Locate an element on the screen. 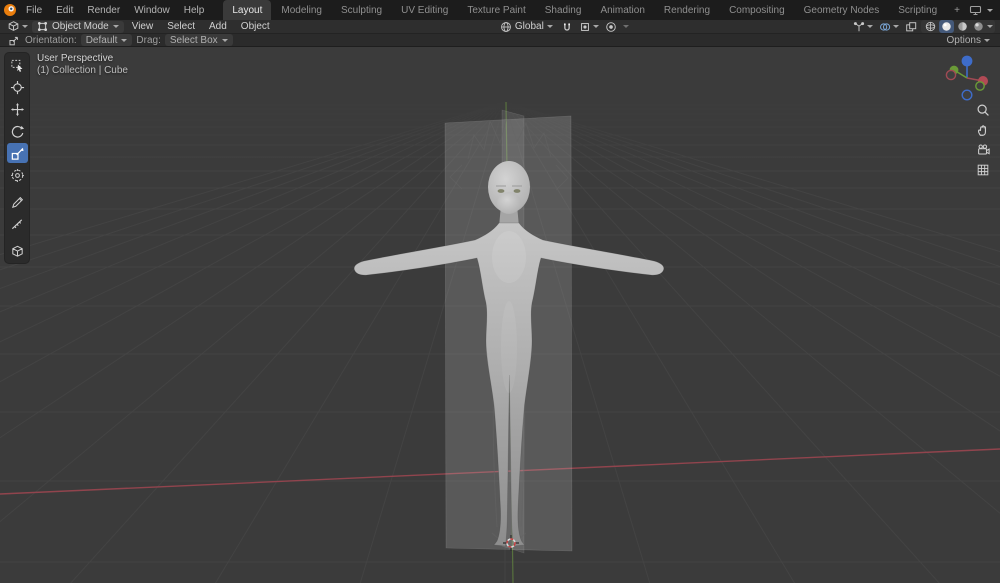  tab-geometry-nodes: Geometry Nodes is located at coordinates (842, 10).